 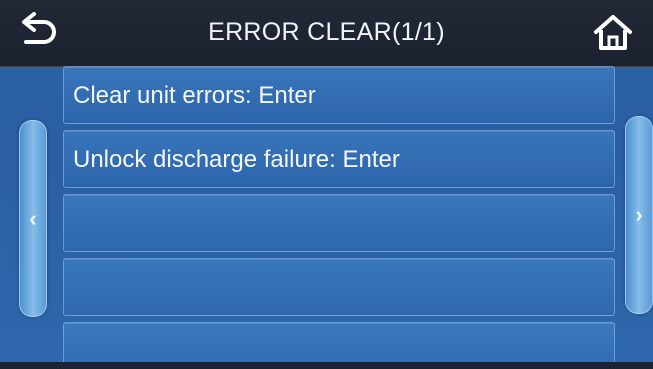 I want to click on chevron-left-icon: ‹, so click(x=33, y=218).